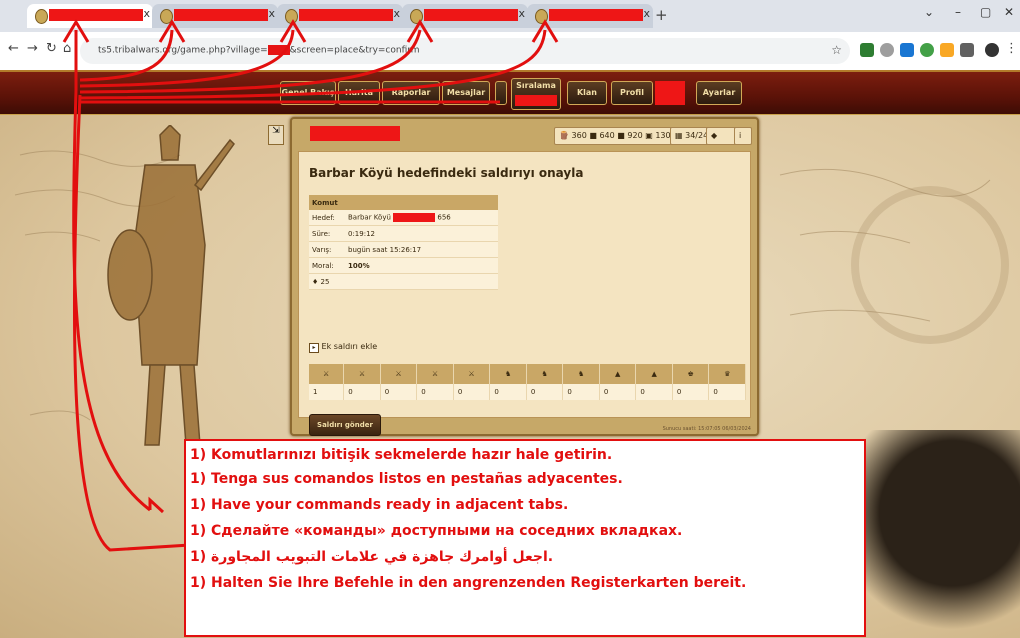  What do you see at coordinates (362, 374) in the screenshot?
I see `sword-icon: ⚔` at bounding box center [362, 374].